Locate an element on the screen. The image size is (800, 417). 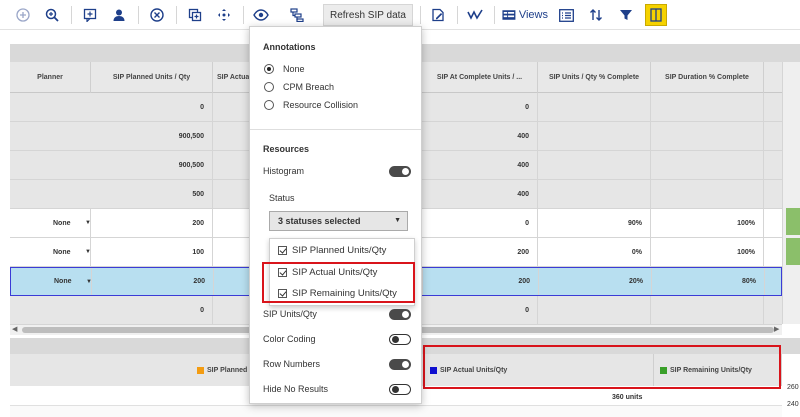
views-label: Views is located at coordinates (533, 15).